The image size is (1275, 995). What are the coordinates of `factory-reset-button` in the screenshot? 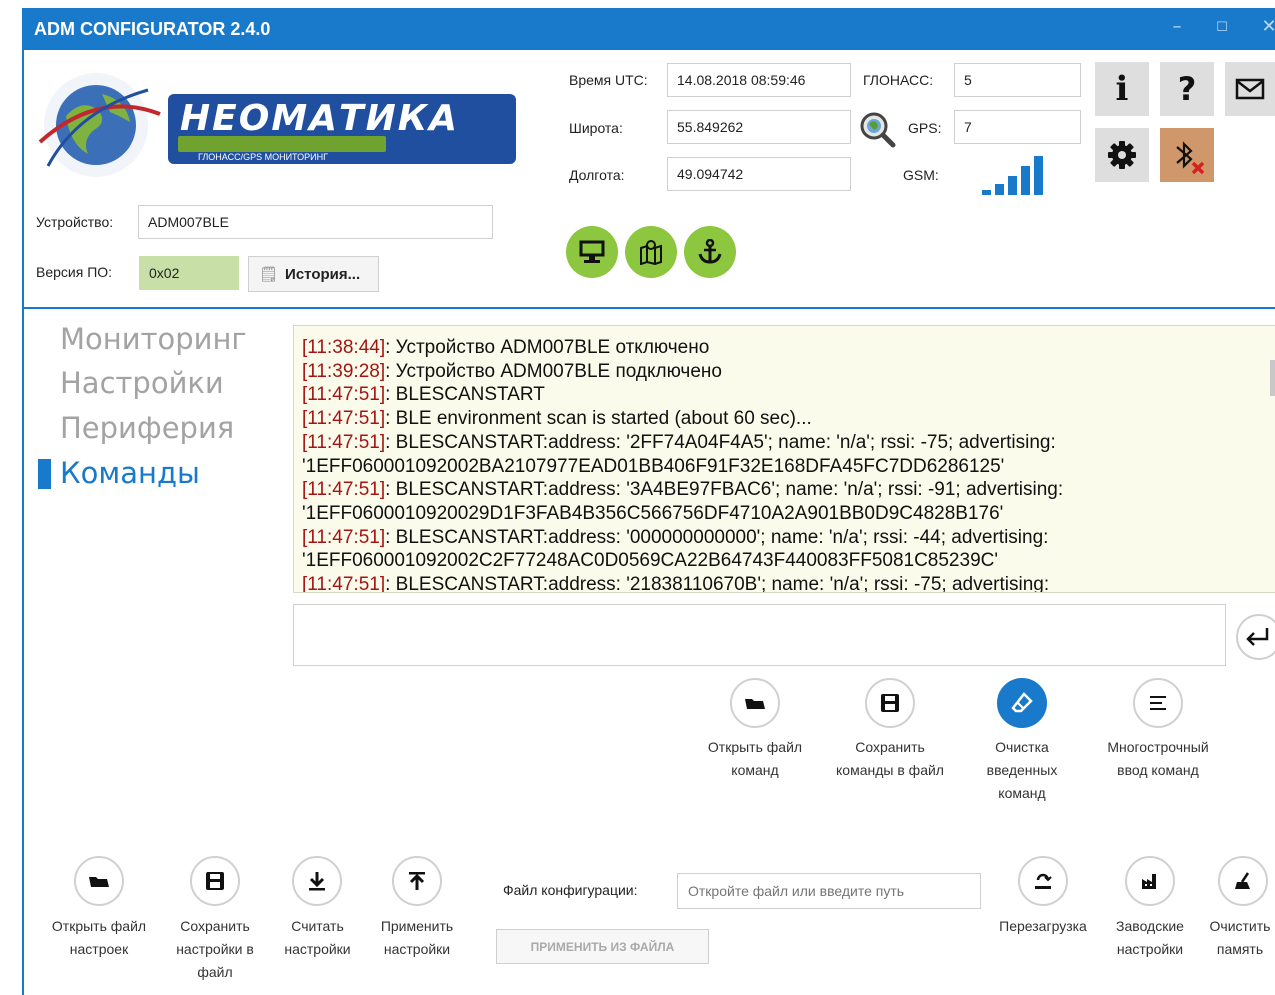 It's located at (1150, 881).